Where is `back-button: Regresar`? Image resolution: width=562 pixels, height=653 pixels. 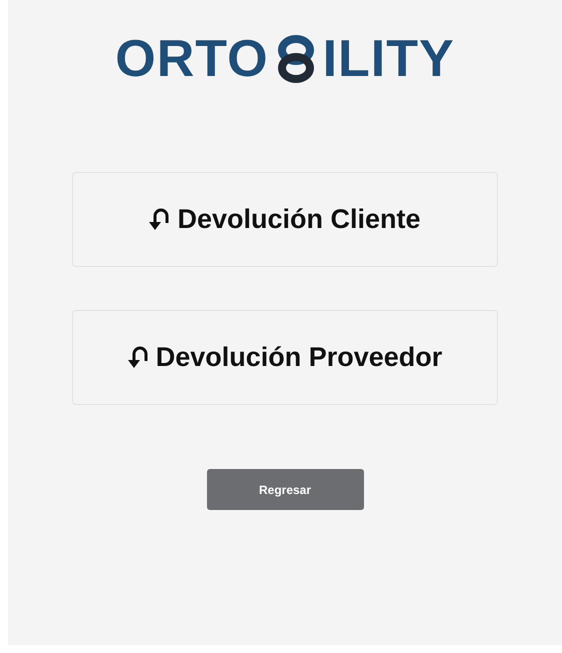 back-button: Regresar is located at coordinates (285, 489).